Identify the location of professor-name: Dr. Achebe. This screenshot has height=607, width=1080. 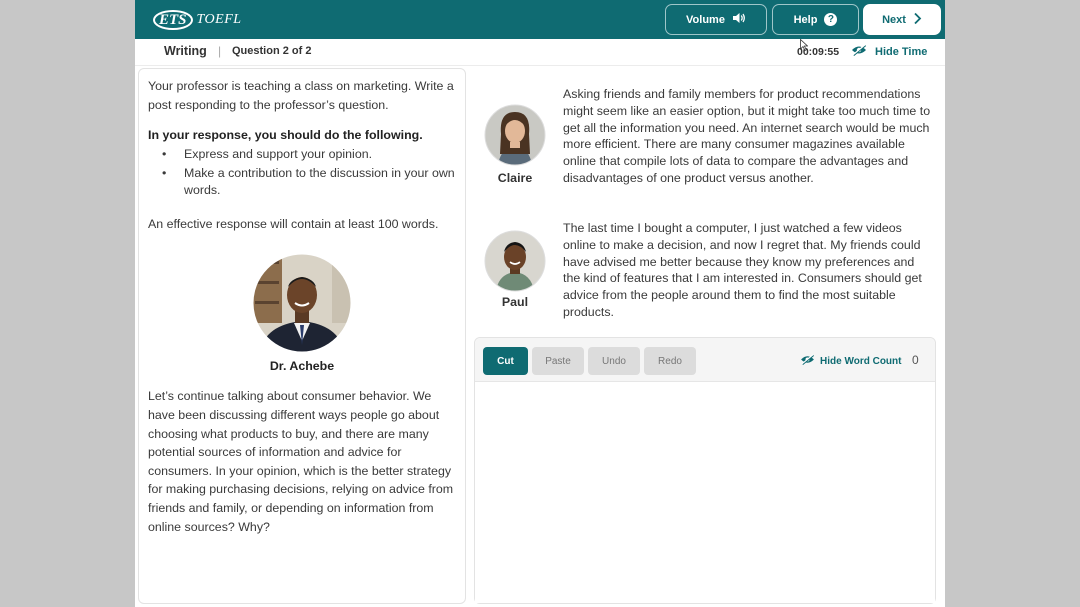
(302, 365).